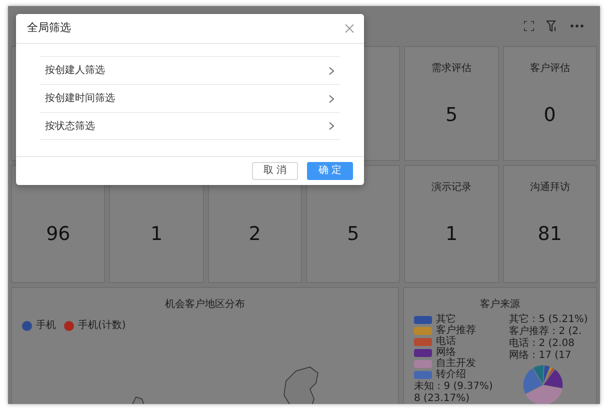 This screenshot has height=408, width=608. I want to click on stat-value: 96, so click(58, 234).